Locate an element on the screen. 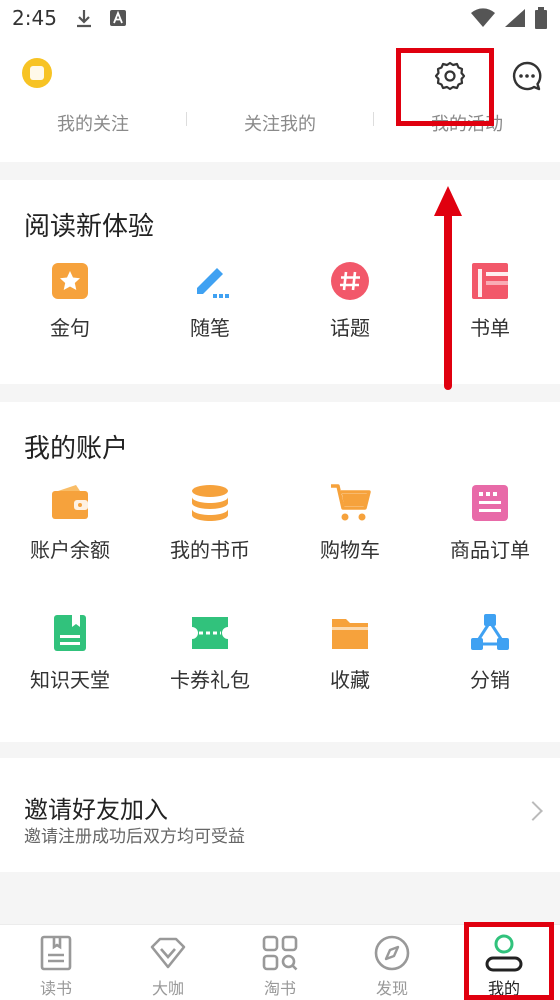 The width and height of the screenshot is (560, 1000). follow-row: 我的关注 关注我的 我的活动 is located at coordinates (280, 125).